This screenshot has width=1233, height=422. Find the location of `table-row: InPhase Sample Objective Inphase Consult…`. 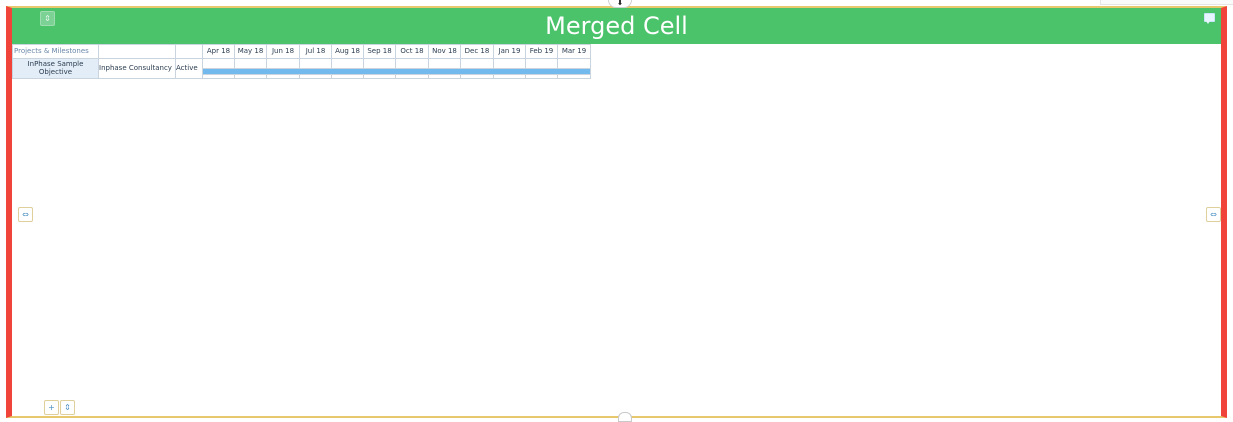

table-row: InPhase Sample Objective Inphase Consult… is located at coordinates (301, 68).